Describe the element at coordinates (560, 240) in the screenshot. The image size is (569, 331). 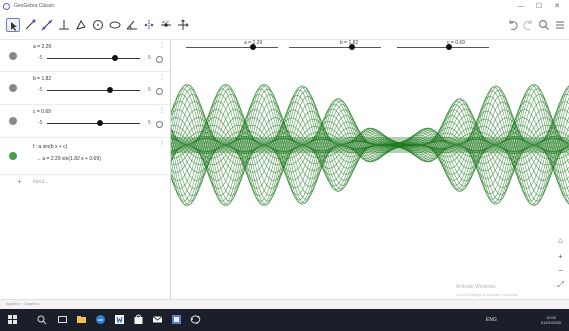
I see `home-view-icon: ⌂` at that location.